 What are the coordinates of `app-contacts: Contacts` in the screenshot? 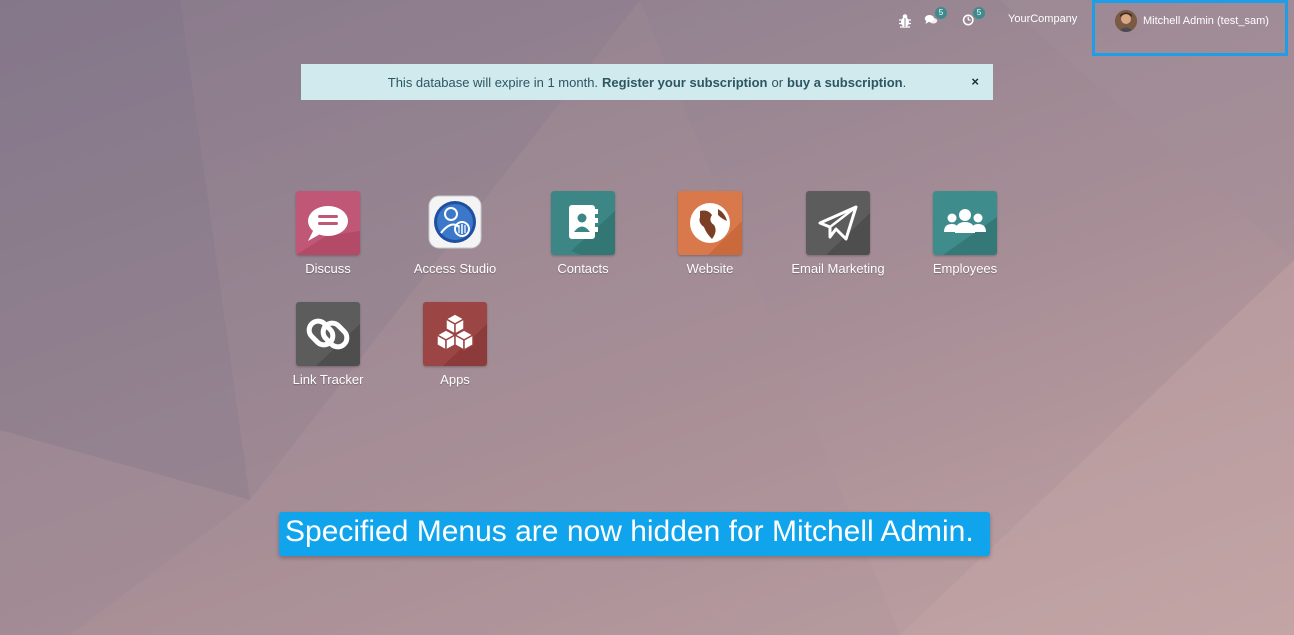 It's located at (583, 233).